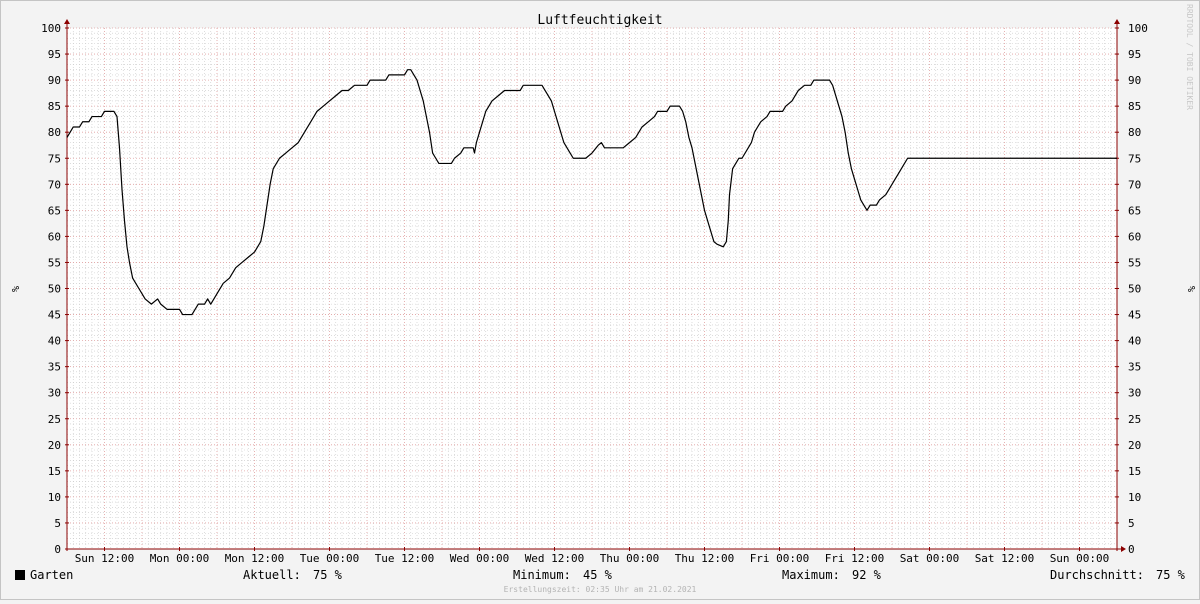 This screenshot has height=604, width=1200. I want to click on y-axis-label-right: %, so click(1190, 289).